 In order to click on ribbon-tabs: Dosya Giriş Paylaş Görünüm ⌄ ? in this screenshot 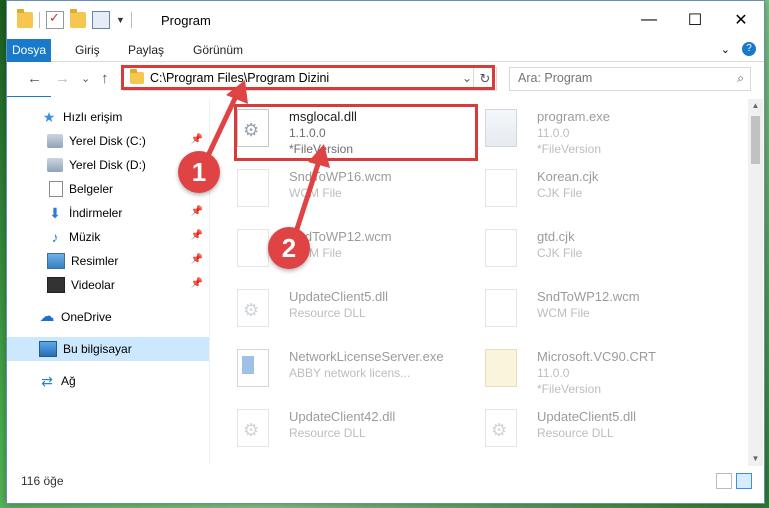, I will do `click(385, 68)`.